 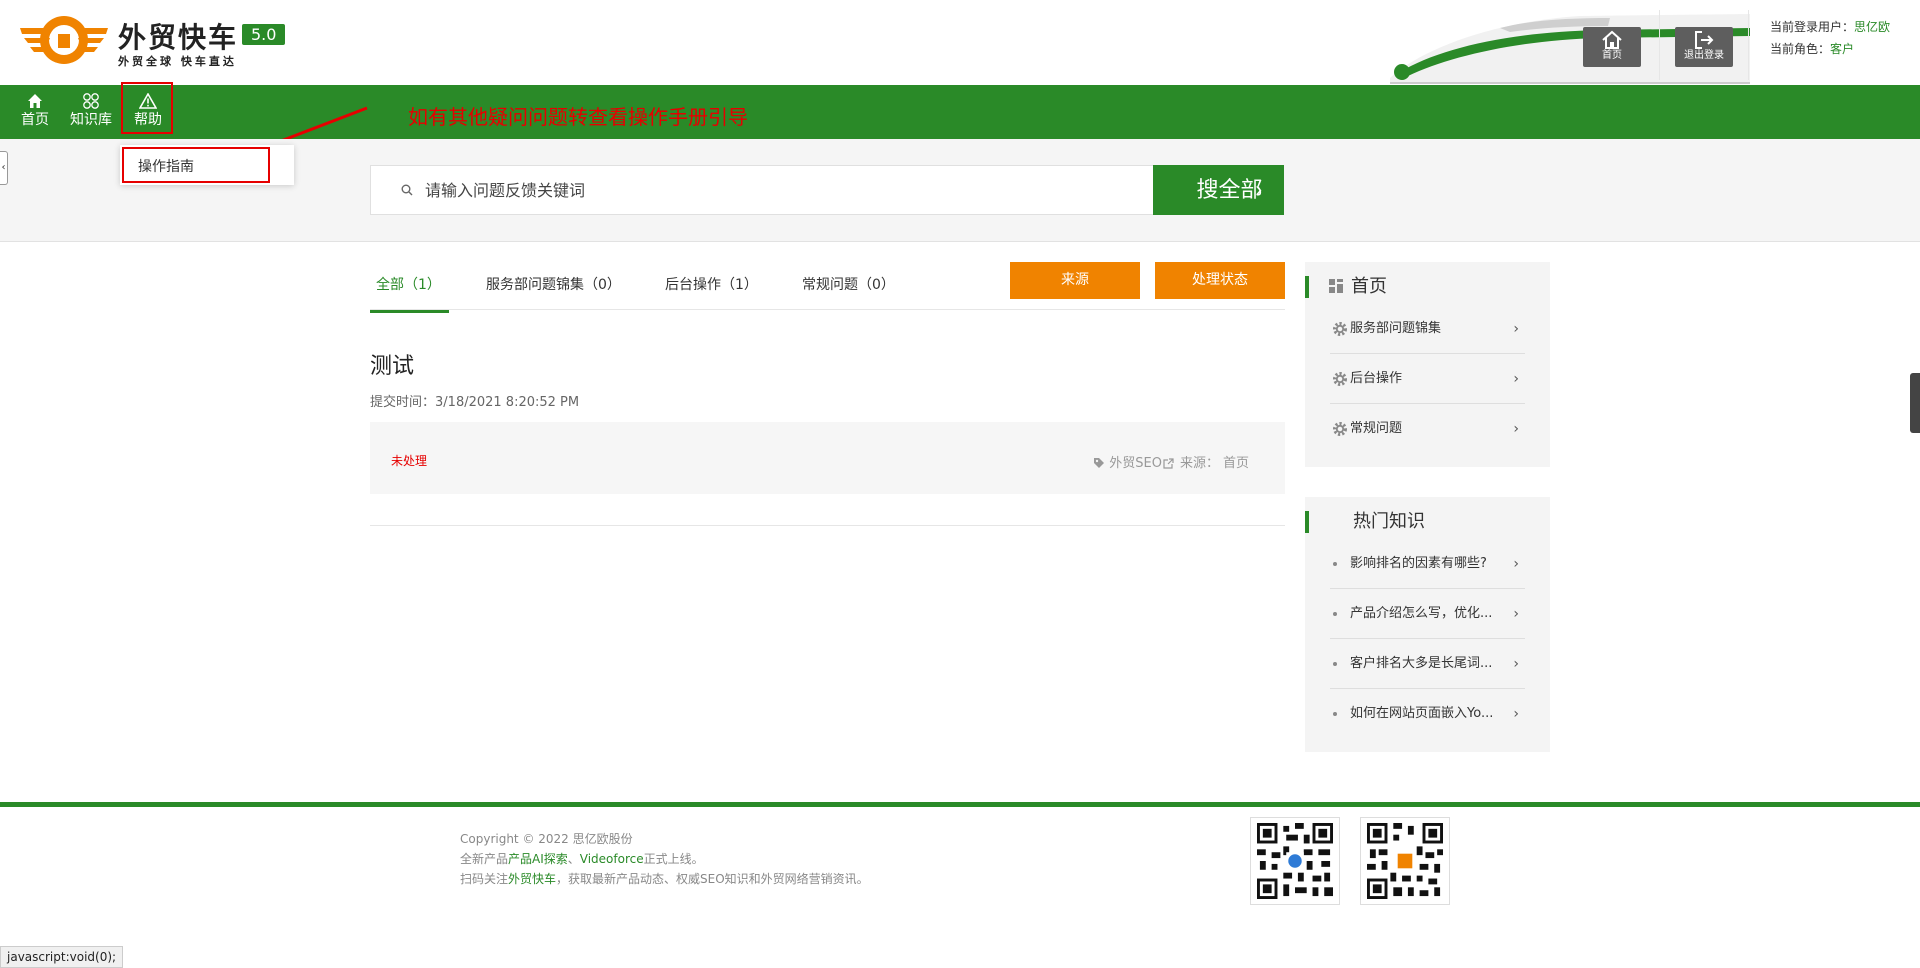 I want to click on footer-announcement: 全新产品产品AI探索、Videoforce正式上线。, so click(x=582, y=858).